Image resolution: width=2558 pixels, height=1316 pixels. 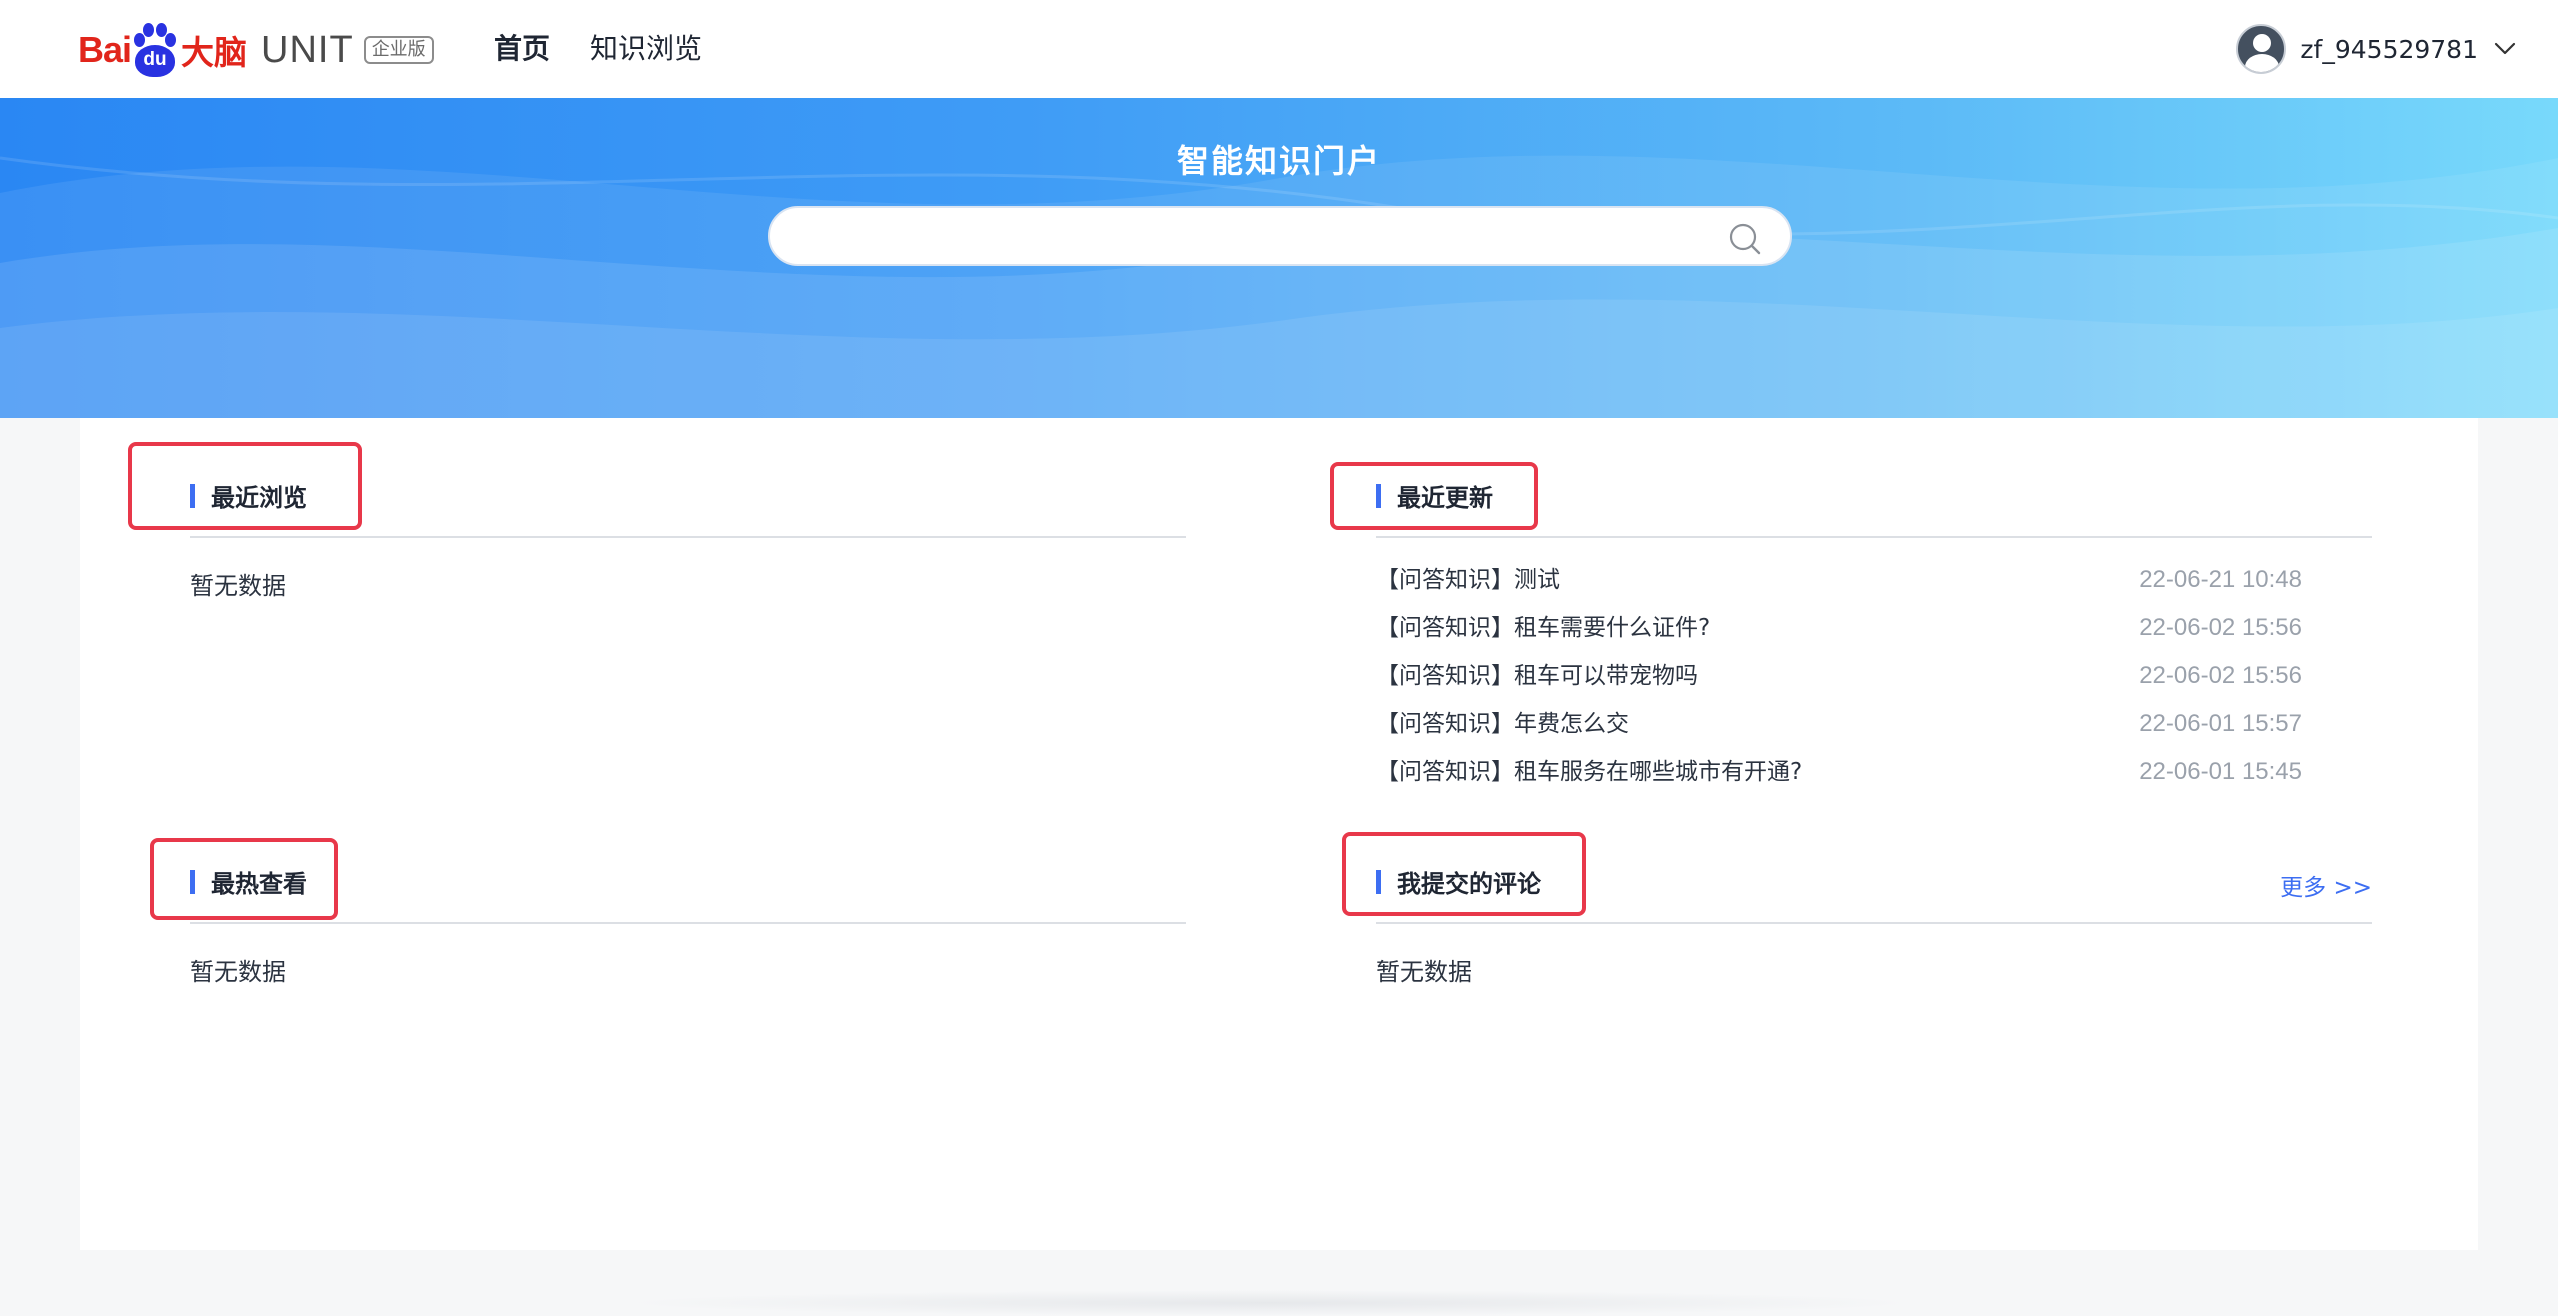 I want to click on item-title: 【问答知识】租车需要什么证件?, so click(x=1543, y=634).